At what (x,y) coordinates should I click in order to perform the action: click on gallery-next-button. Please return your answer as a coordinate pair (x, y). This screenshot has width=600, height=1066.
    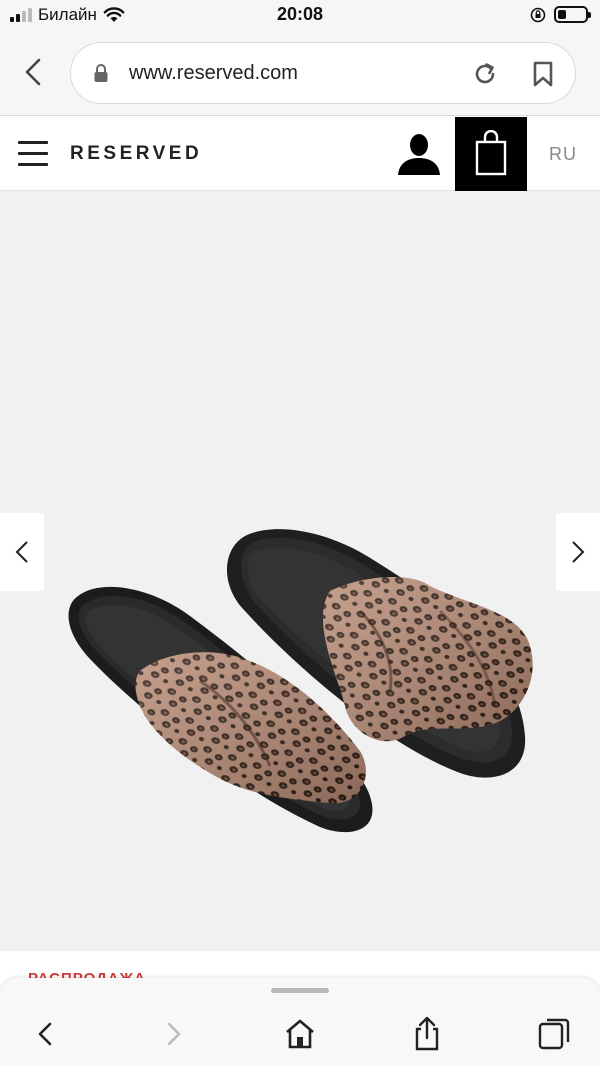
    Looking at the image, I should click on (578, 552).